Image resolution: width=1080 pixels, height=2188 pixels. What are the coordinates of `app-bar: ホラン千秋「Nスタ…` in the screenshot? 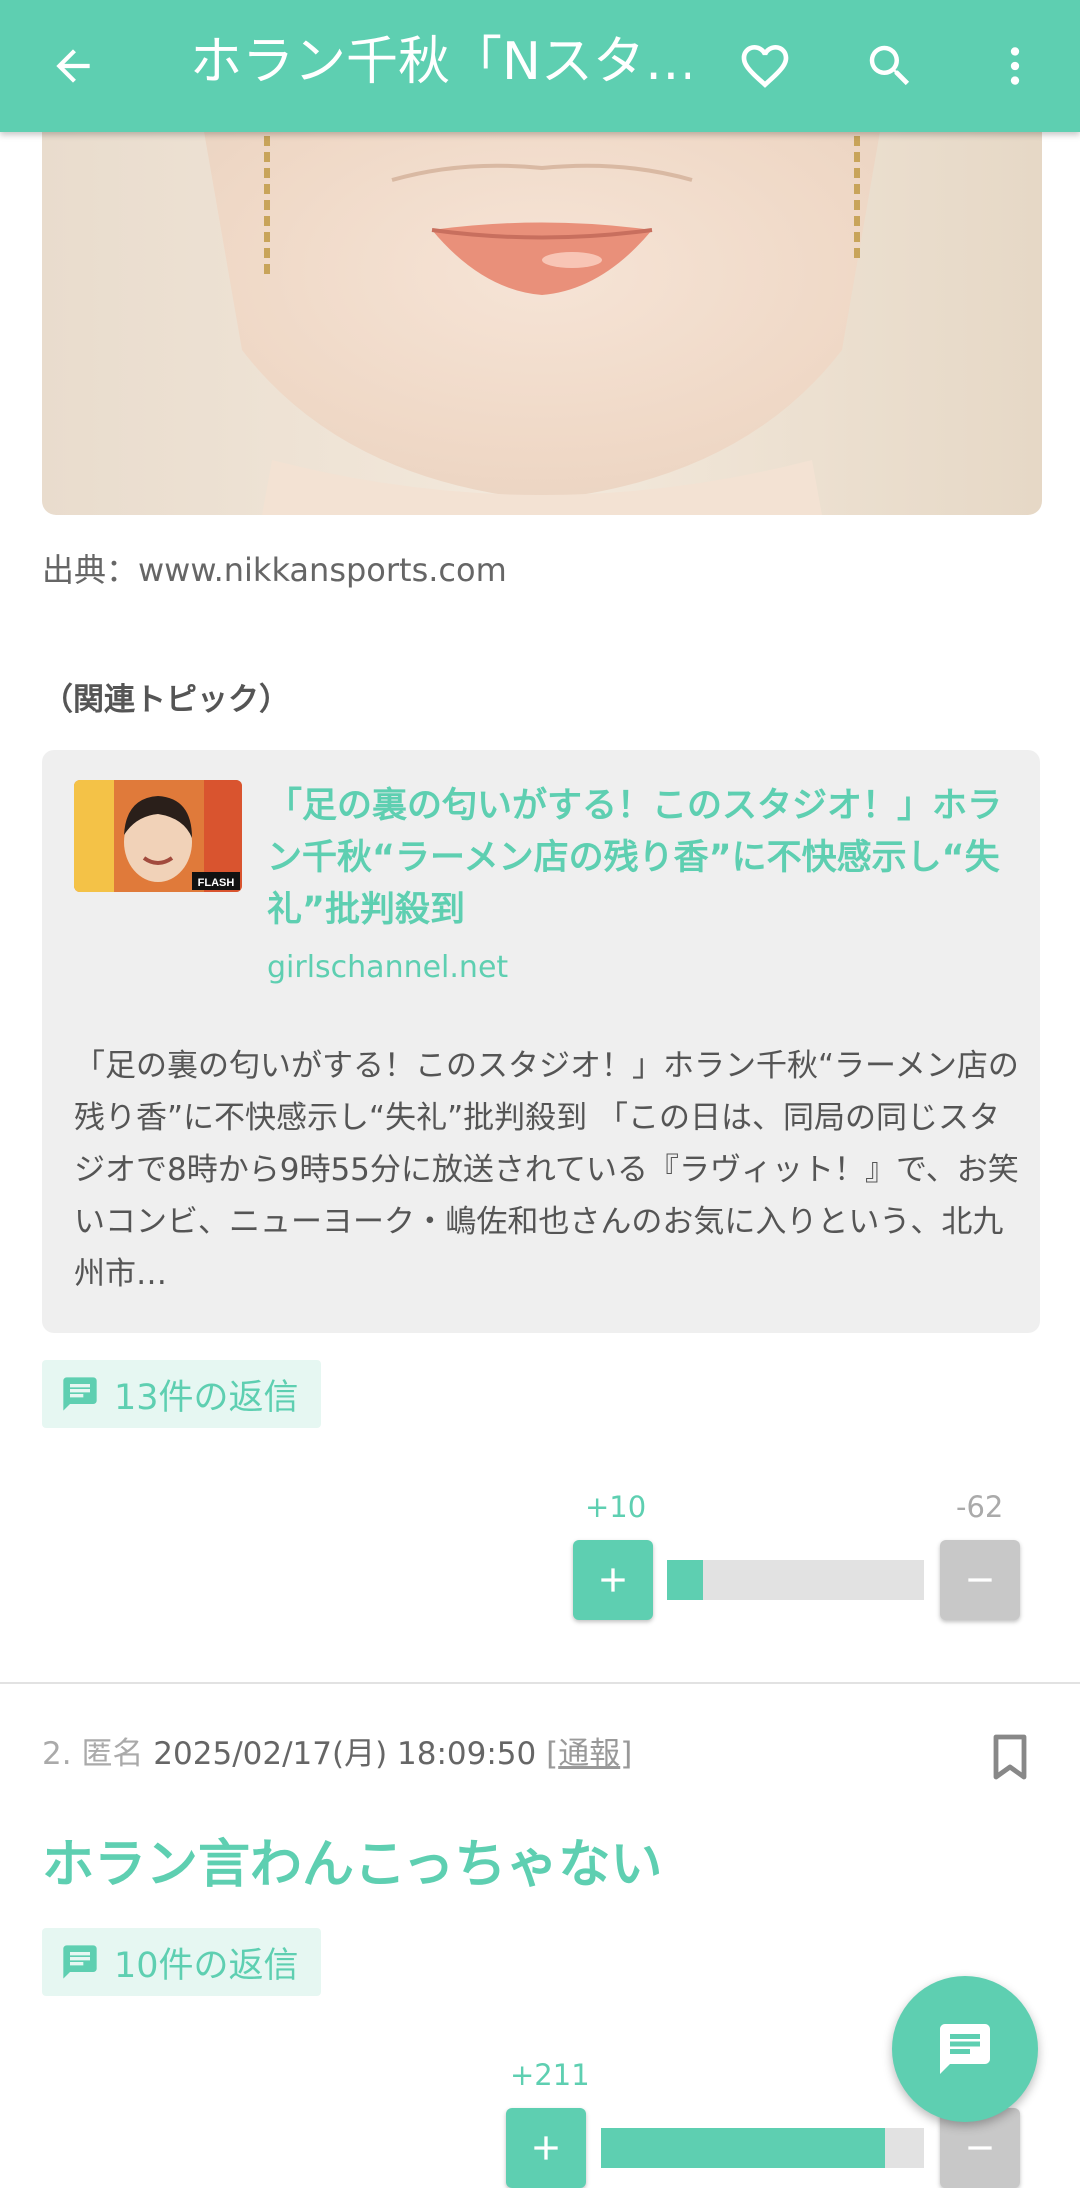 It's located at (540, 66).